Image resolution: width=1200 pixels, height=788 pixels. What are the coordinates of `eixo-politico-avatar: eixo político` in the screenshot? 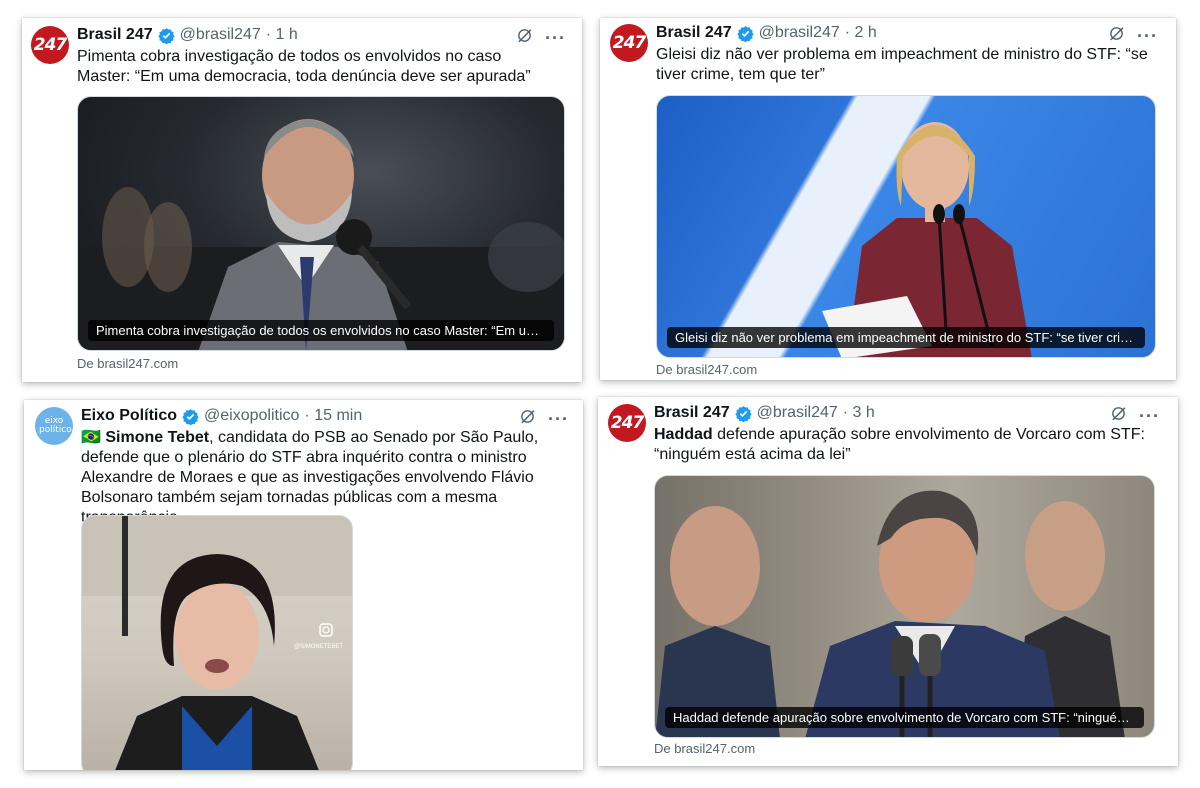 It's located at (54, 426).